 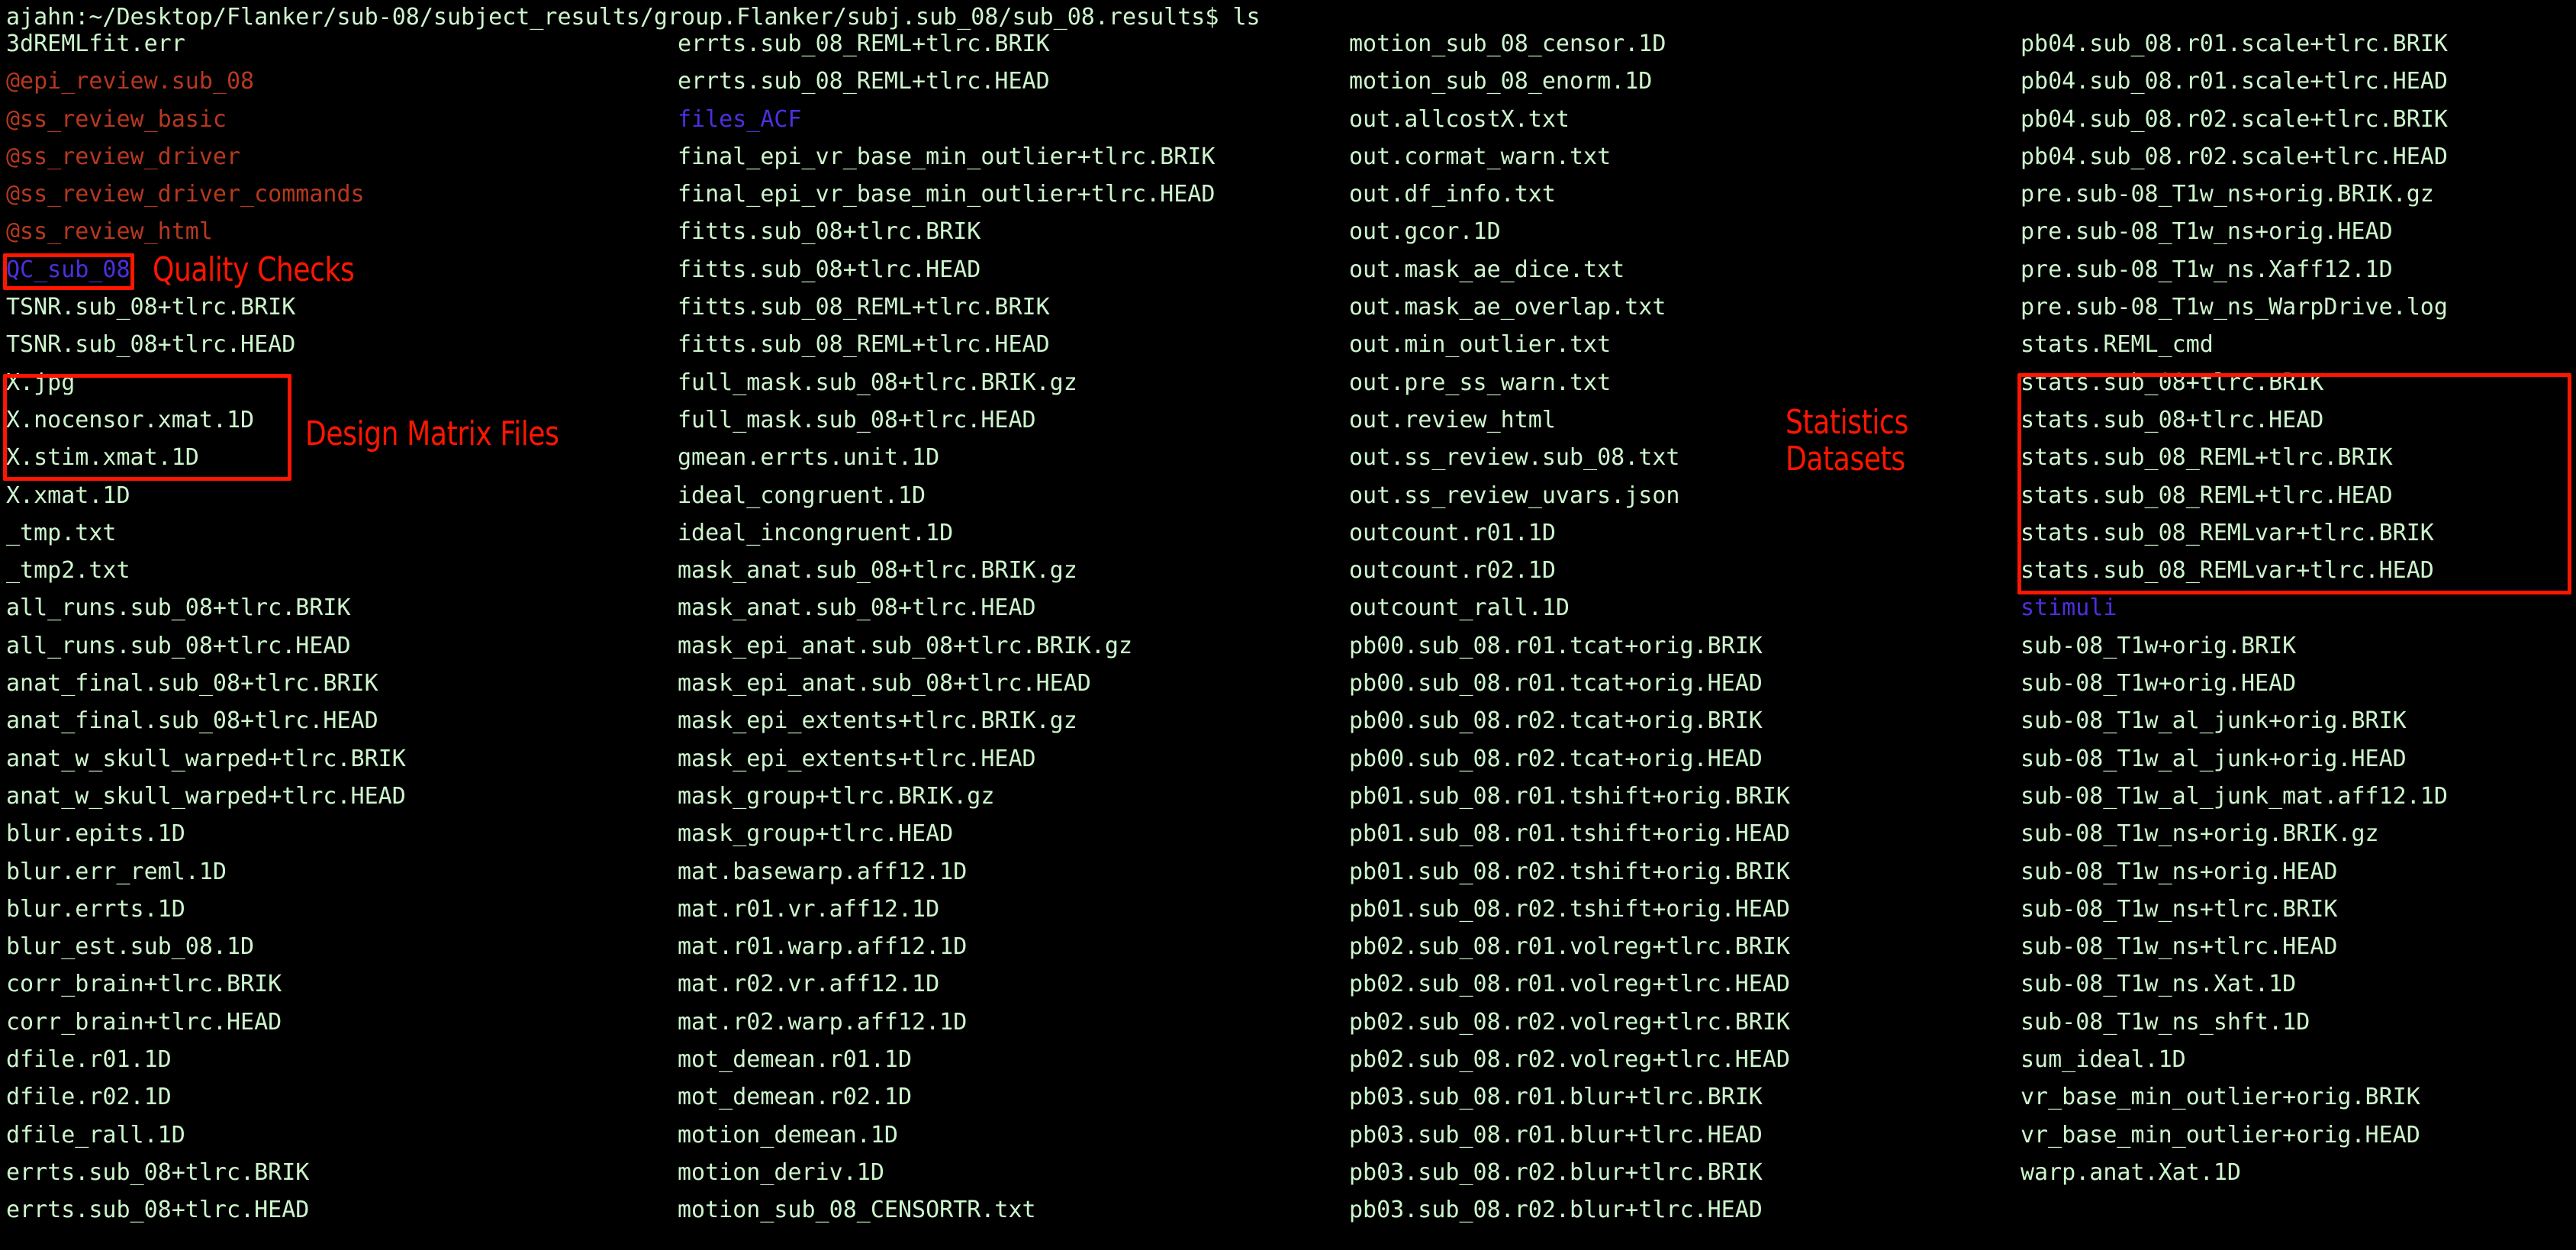 I want to click on file-entry: mask_anat.sub_08+tlrc.HEAD, so click(x=857, y=608).